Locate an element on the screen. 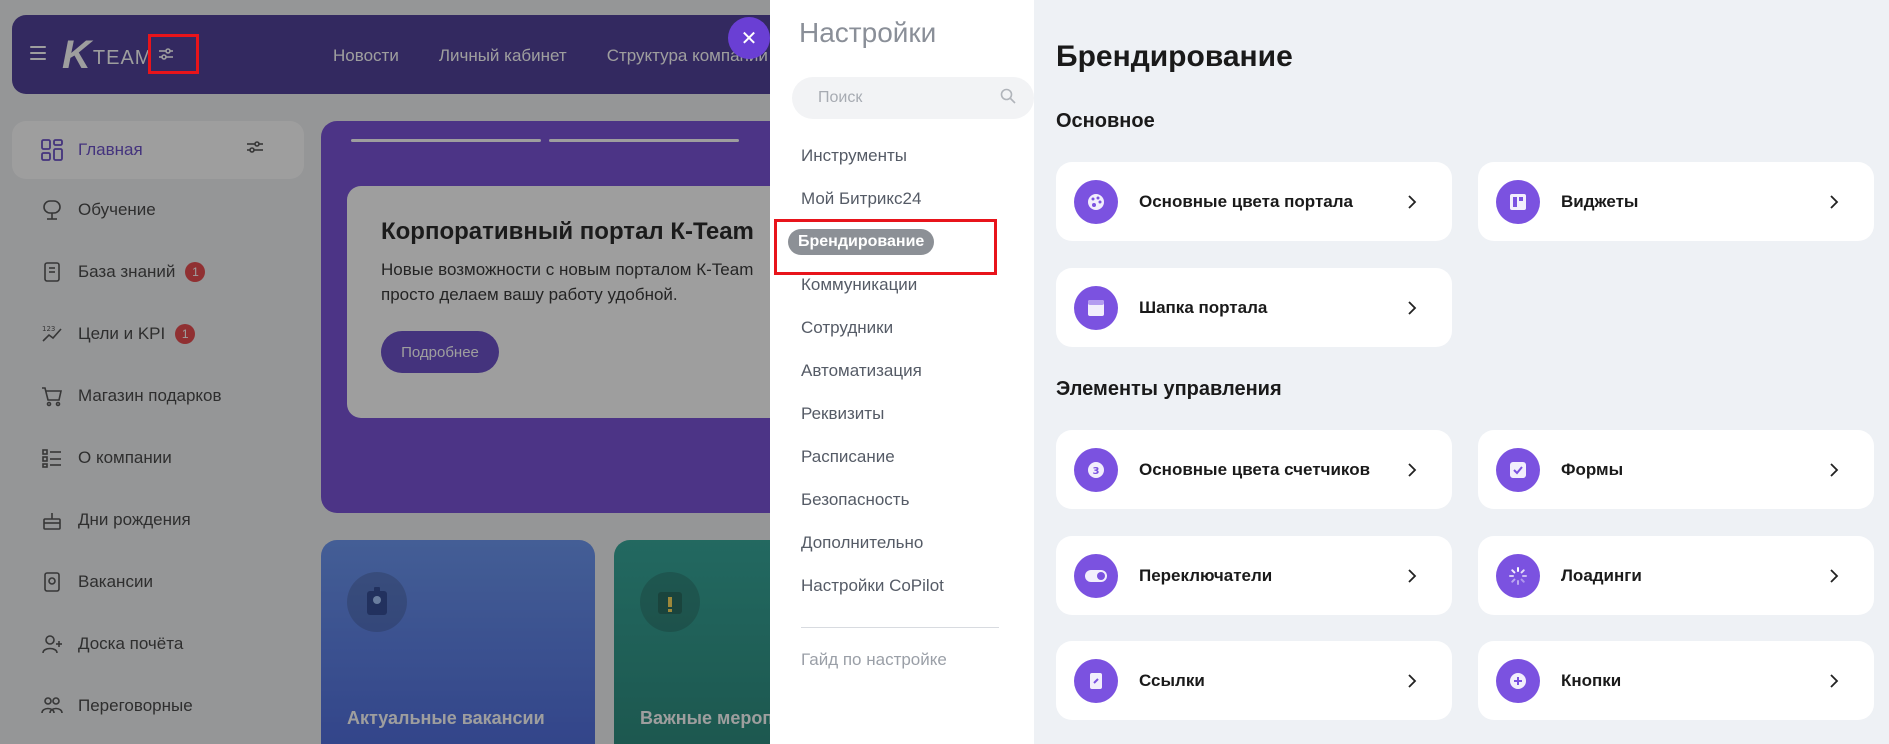 The image size is (1889, 744). svg-text: 3 is located at coordinates (1096, 471).